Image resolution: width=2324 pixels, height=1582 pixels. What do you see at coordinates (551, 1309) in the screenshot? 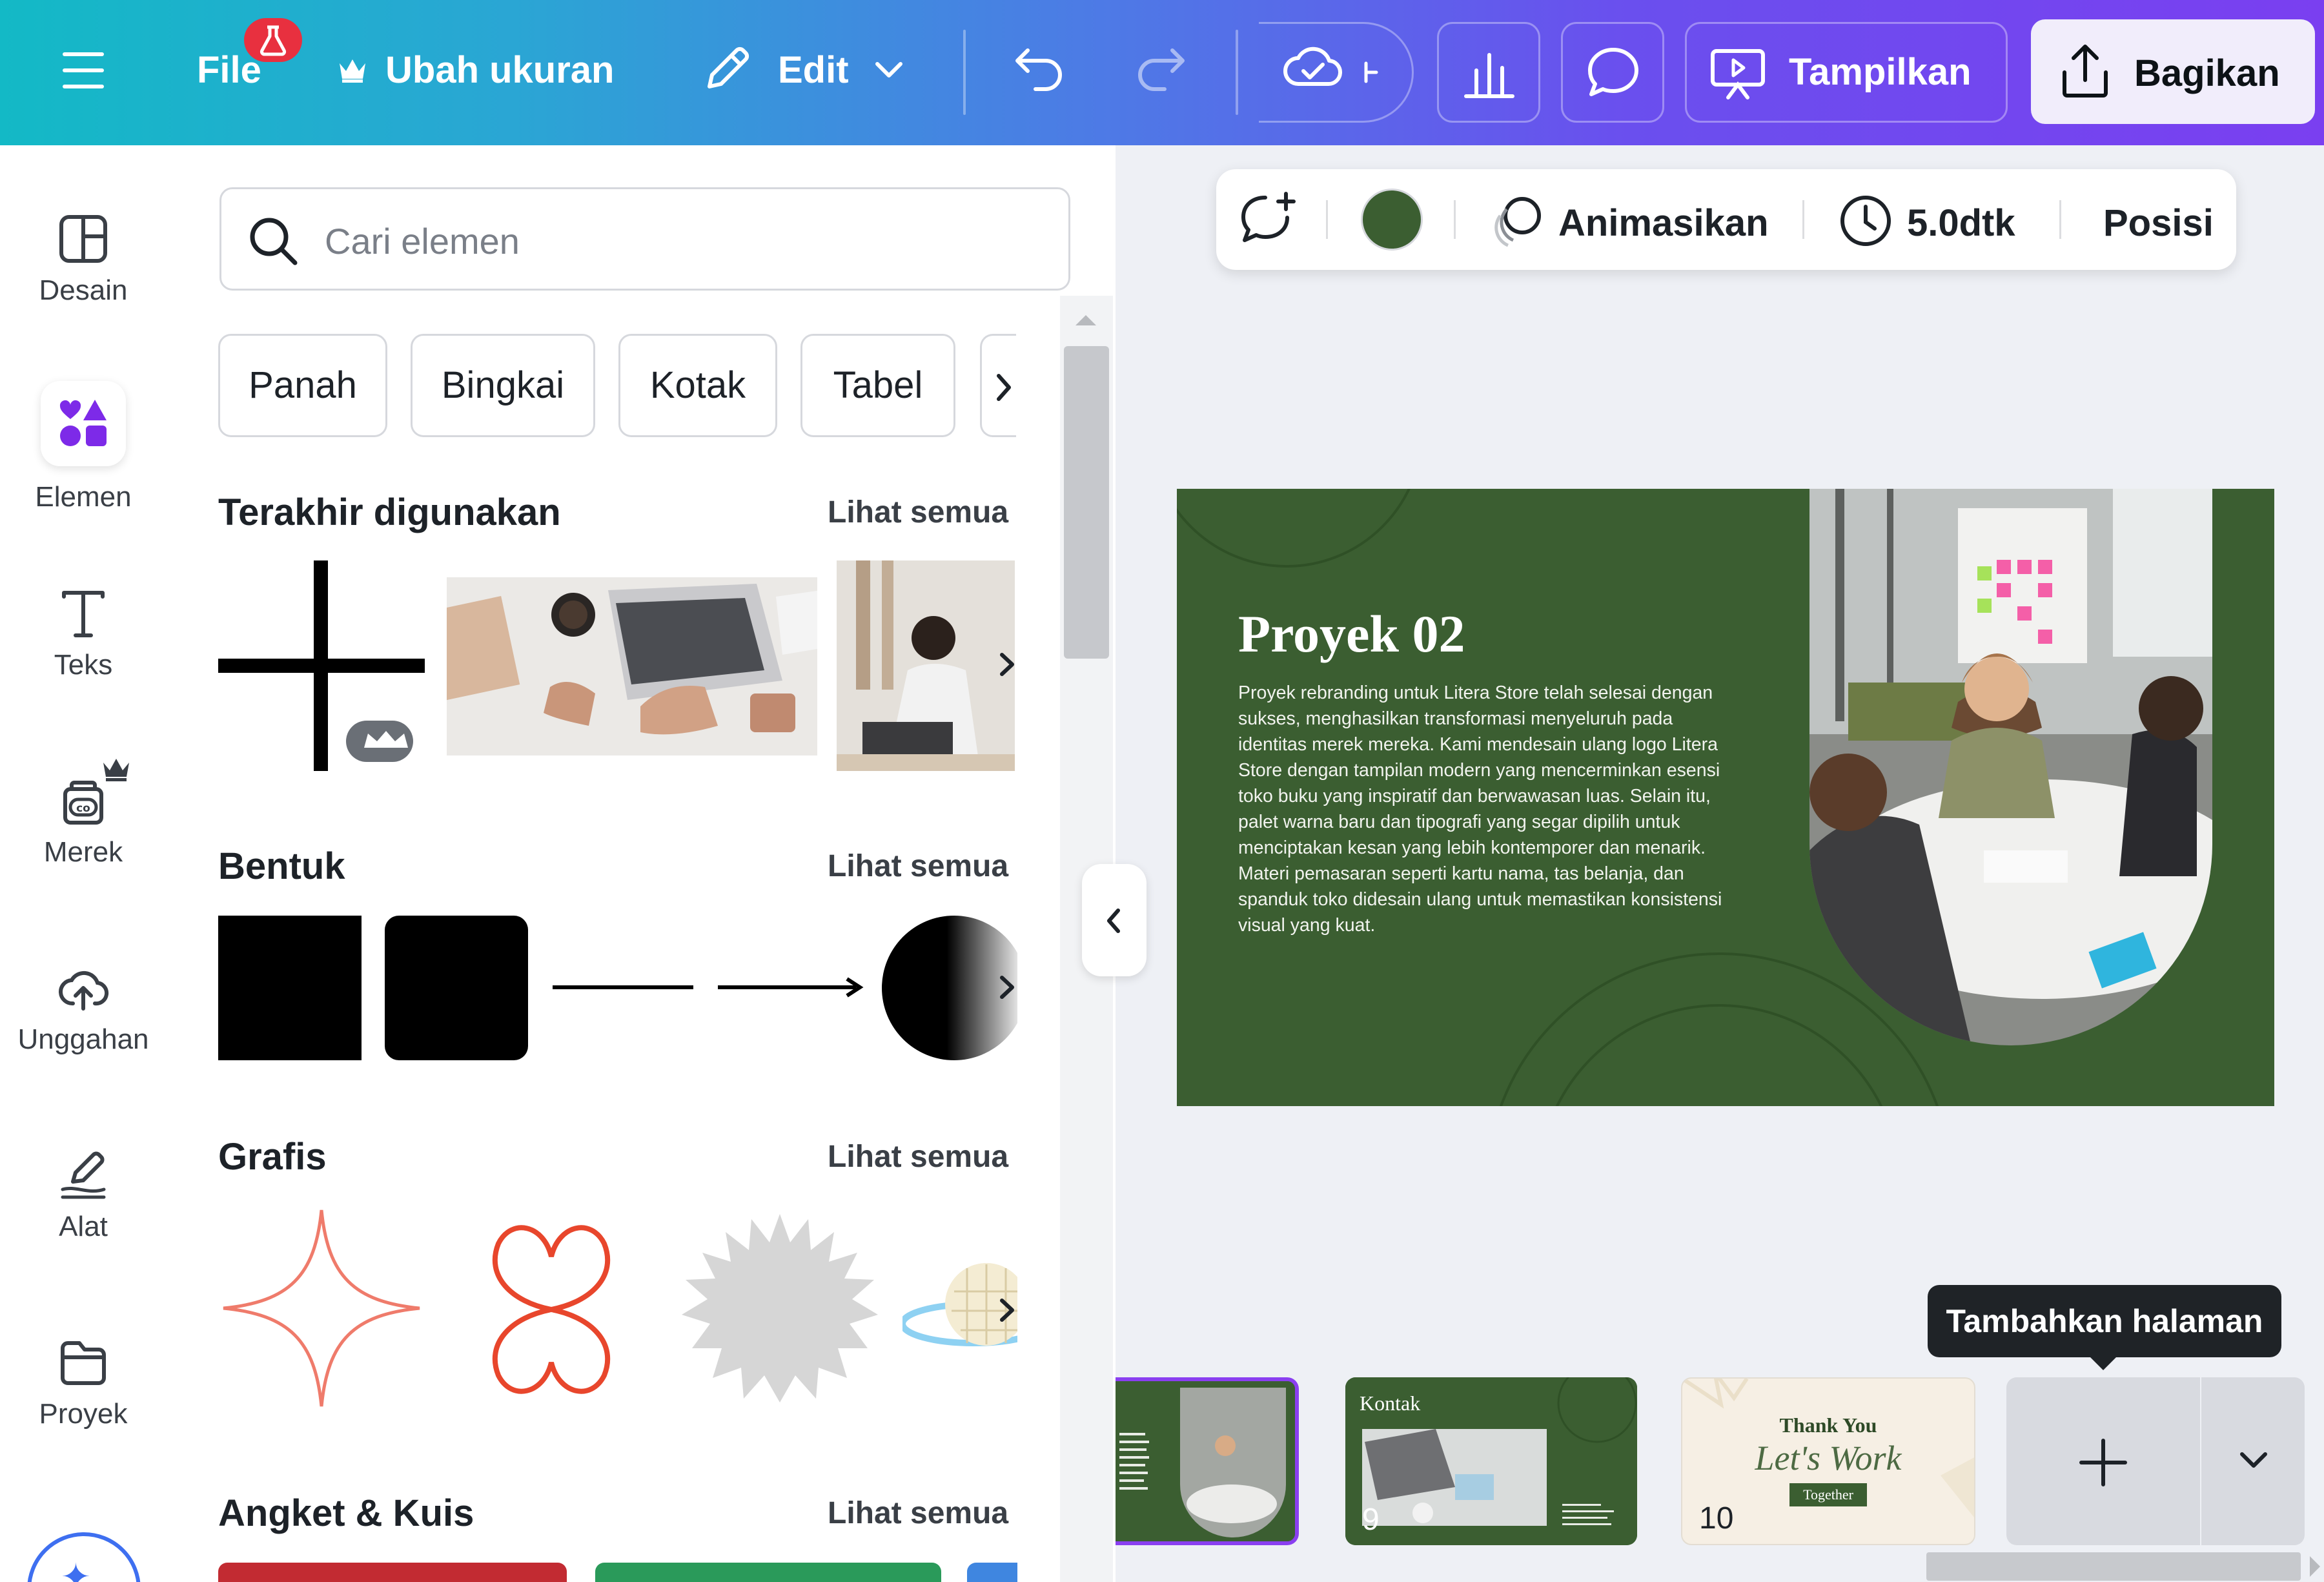
I see `graphic-flower` at bounding box center [551, 1309].